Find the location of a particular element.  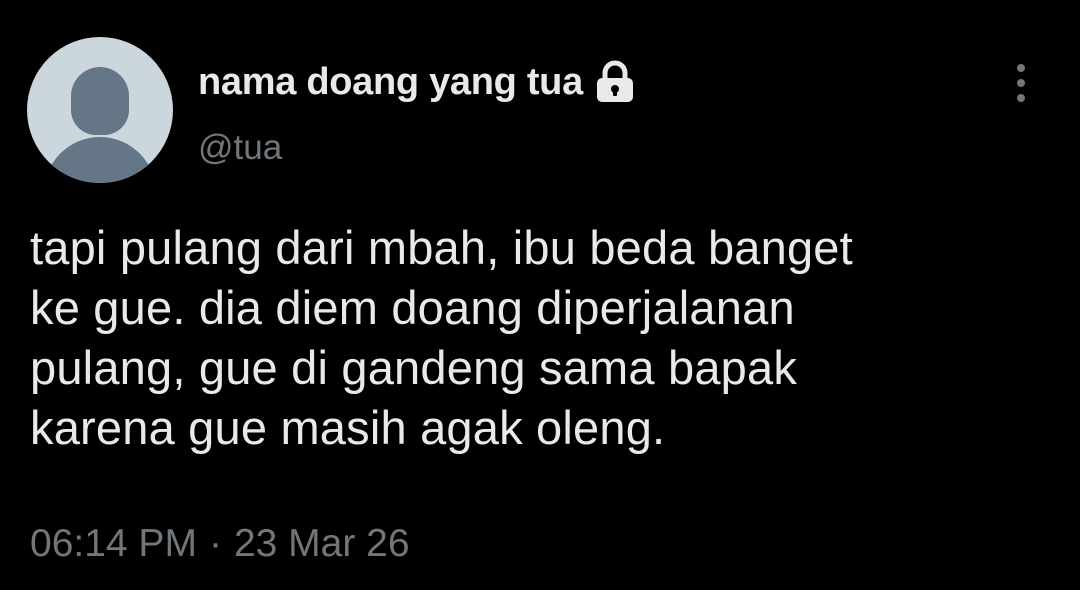

tweet-text-line: karena gue masih agak oleng. is located at coordinates (348, 427).